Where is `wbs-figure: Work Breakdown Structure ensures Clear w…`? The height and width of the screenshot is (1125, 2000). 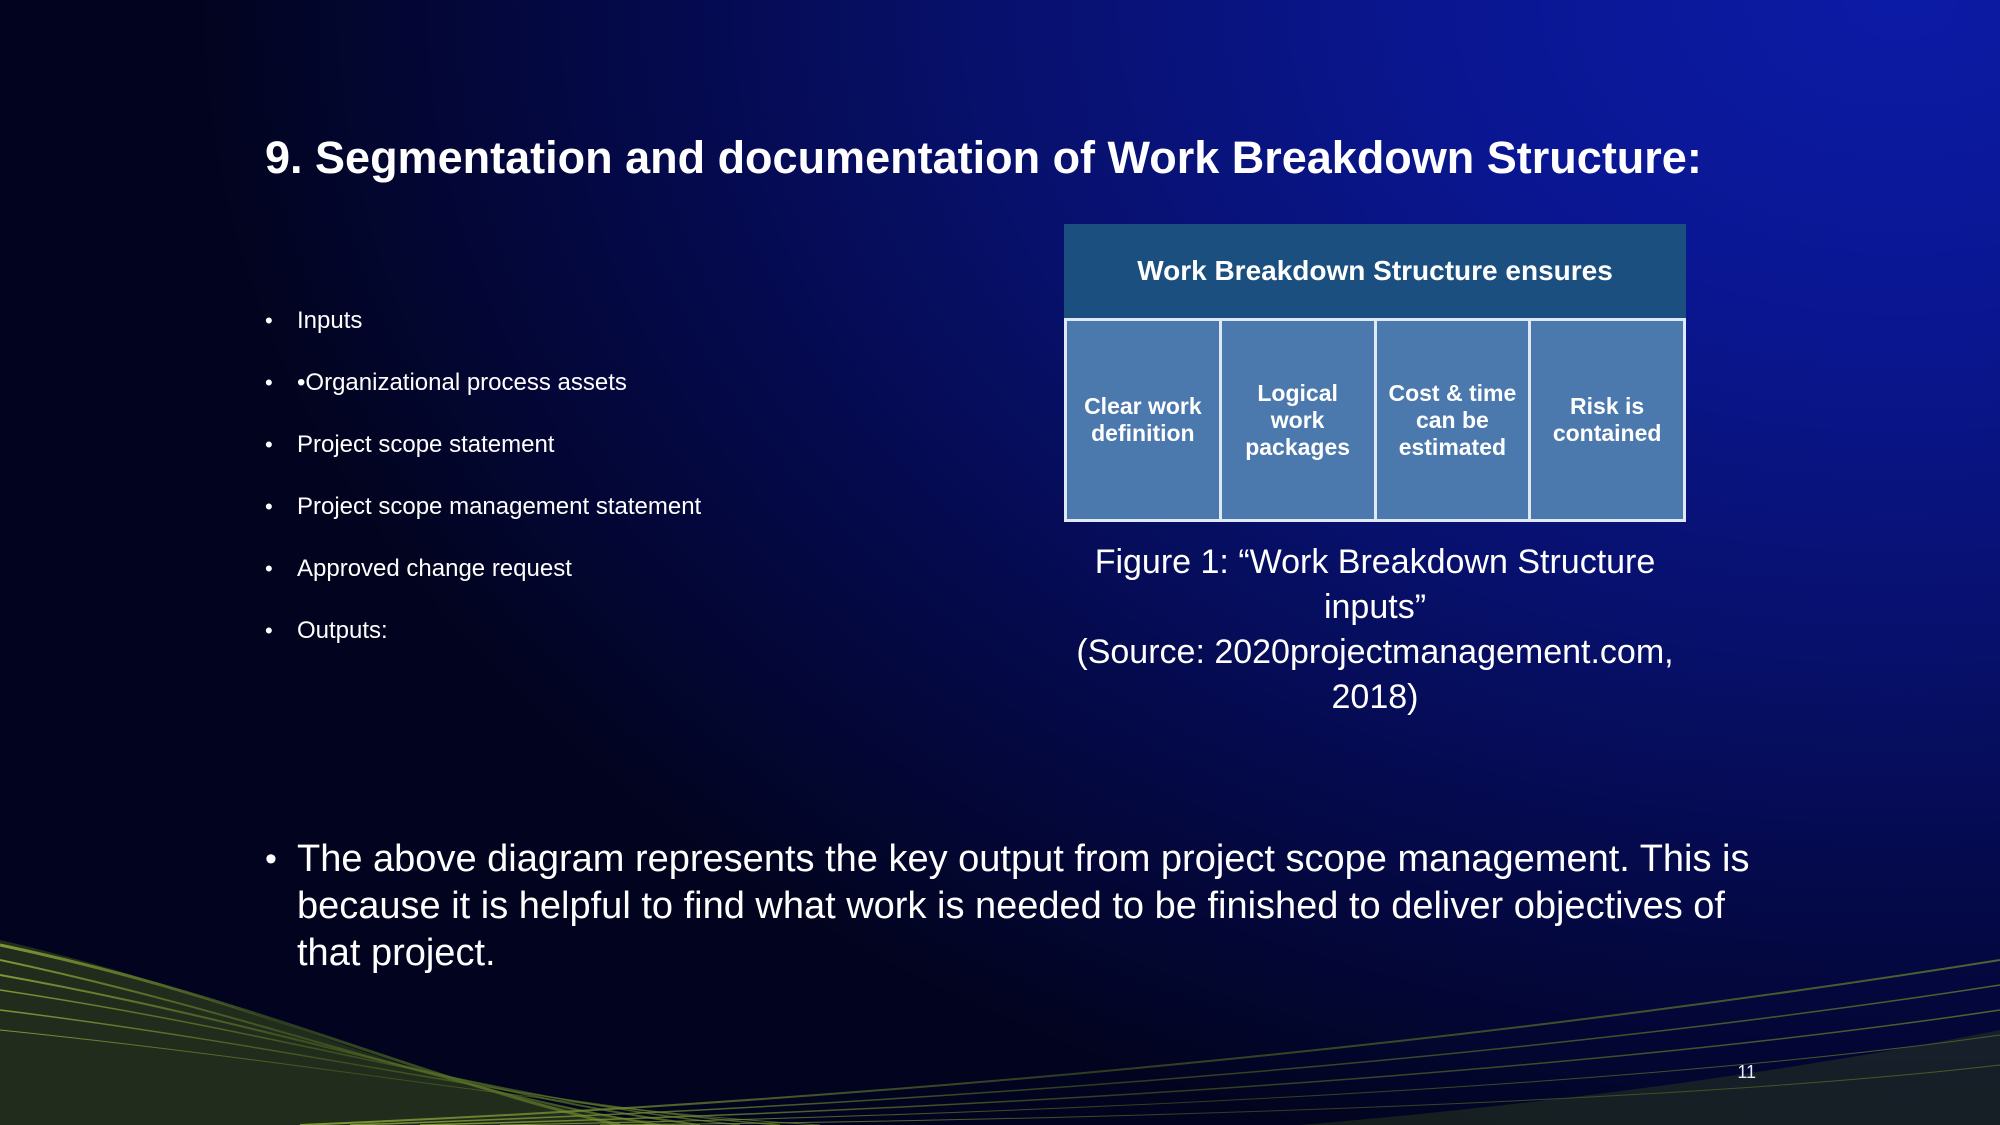
wbs-figure: Work Breakdown Structure ensures Clear w… is located at coordinates (1375, 373).